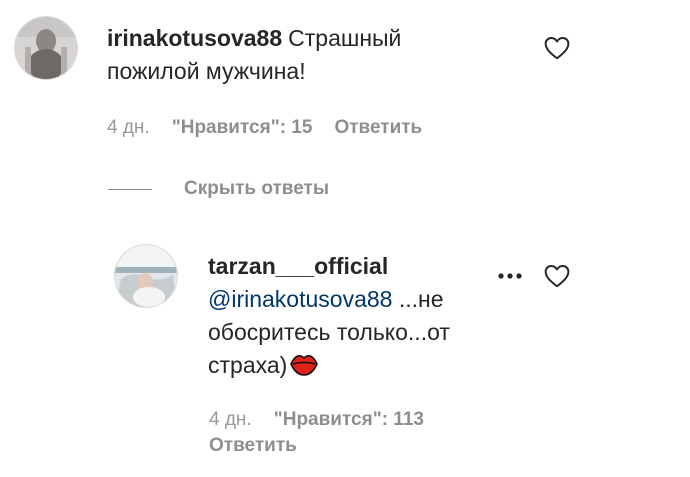  I want to click on comment-body: irinakotusova88 Страшный пожилой мужчина!, so click(317, 55).